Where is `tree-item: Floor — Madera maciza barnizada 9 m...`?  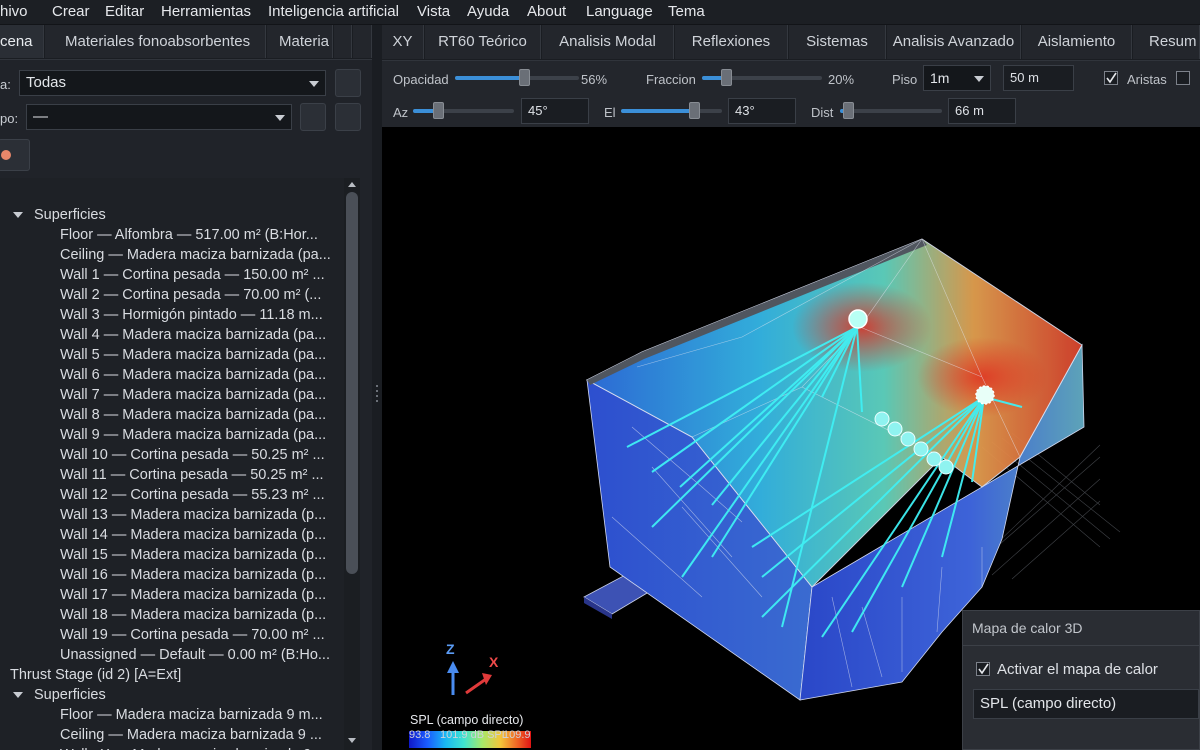
tree-item: Floor — Madera maciza barnizada 9 m... is located at coordinates (191, 715).